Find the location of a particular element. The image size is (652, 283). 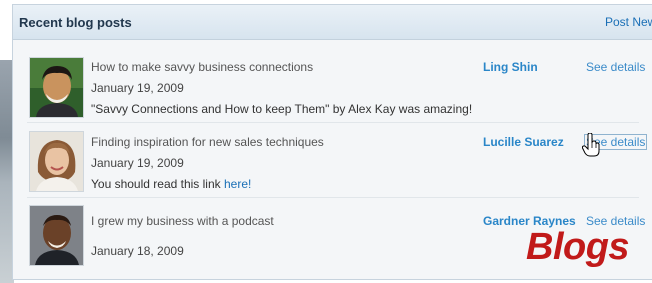

avatar-ling-shin is located at coordinates (56, 87).